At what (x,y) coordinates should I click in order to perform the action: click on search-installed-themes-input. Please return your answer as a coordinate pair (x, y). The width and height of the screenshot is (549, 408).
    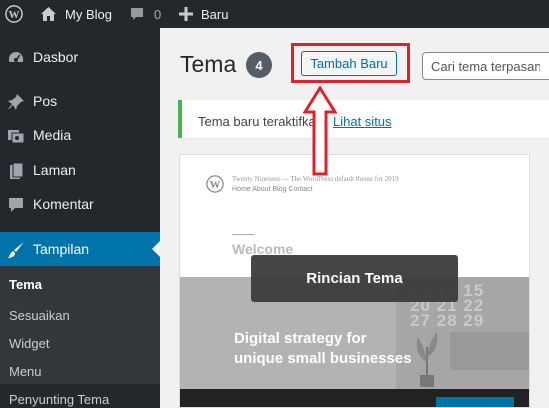
    Looking at the image, I should click on (485, 66).